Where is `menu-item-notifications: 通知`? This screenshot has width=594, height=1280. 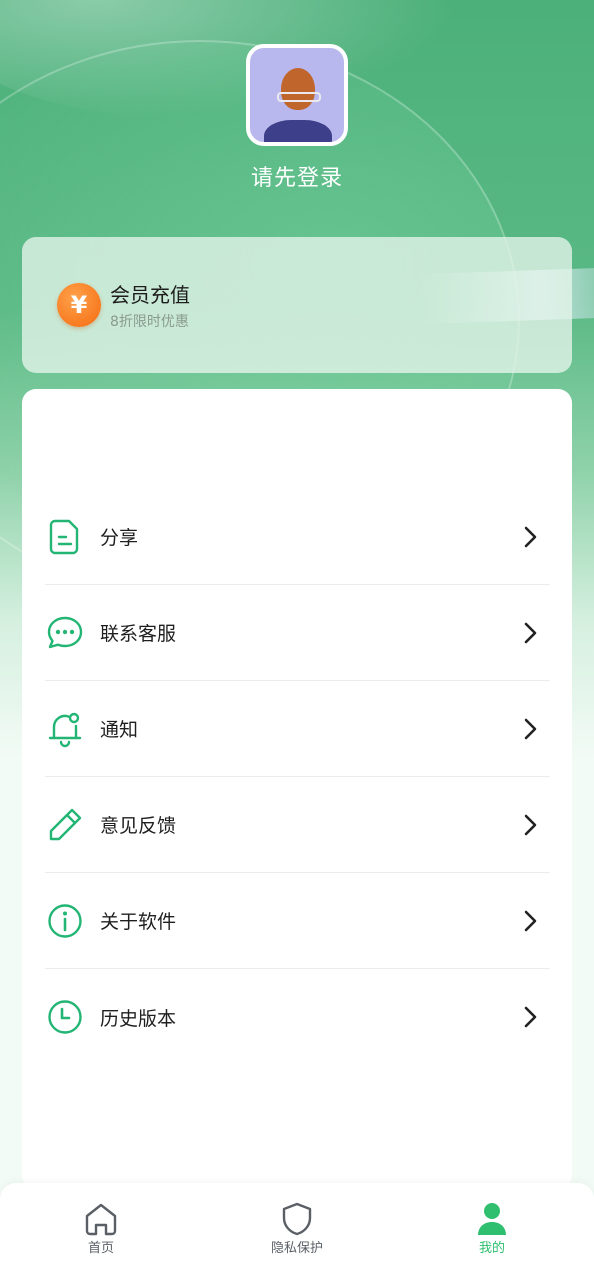 menu-item-notifications: 通知 is located at coordinates (297, 729).